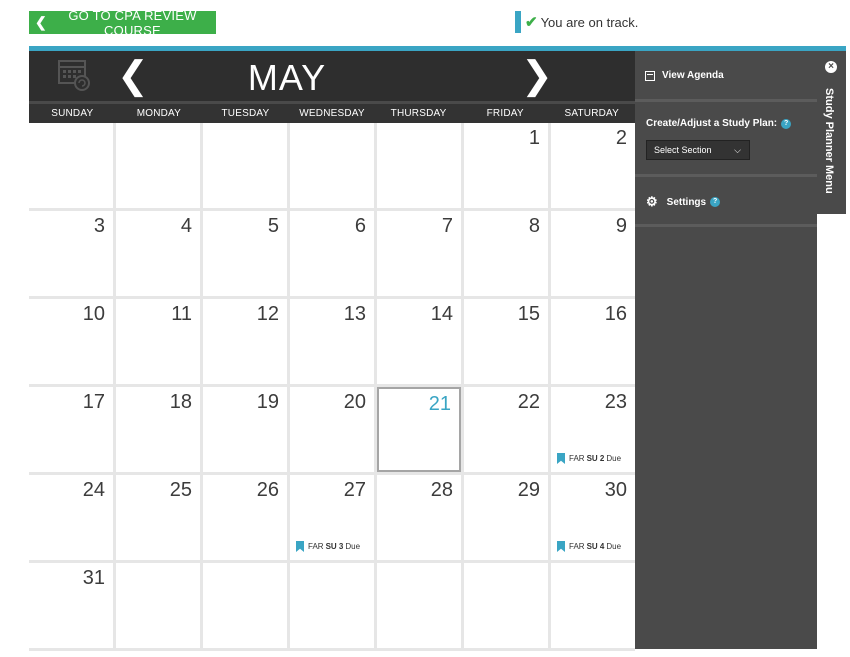 This screenshot has width=850, height=657. Describe the element at coordinates (418, 113) in the screenshot. I see `weekday-label: THURSDAY` at that location.